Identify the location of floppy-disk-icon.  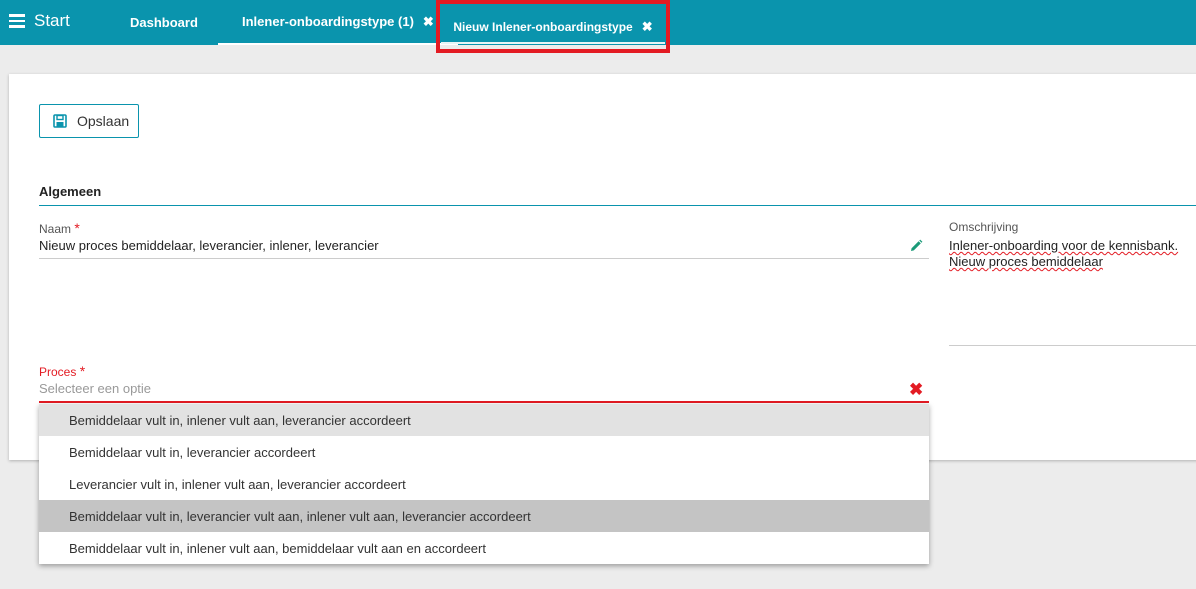
(60, 121).